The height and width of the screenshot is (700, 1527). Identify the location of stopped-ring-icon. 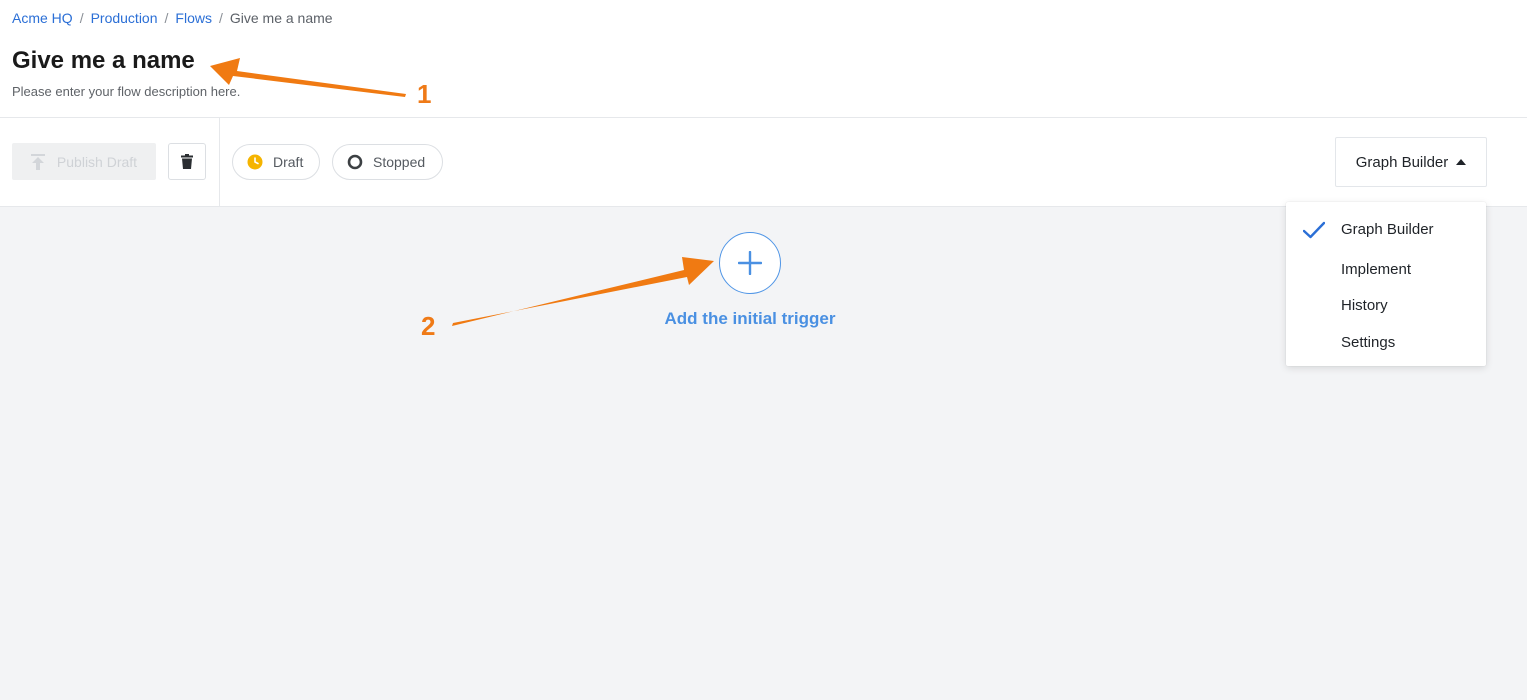
(355, 162).